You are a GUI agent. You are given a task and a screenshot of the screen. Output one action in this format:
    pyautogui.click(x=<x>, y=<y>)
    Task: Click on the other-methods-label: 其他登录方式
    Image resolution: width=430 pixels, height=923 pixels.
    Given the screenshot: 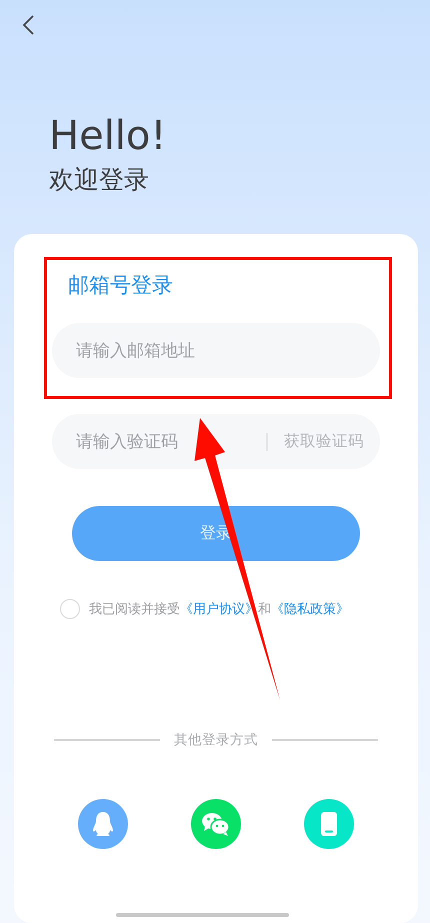 What is the action you would take?
    pyautogui.click(x=216, y=740)
    